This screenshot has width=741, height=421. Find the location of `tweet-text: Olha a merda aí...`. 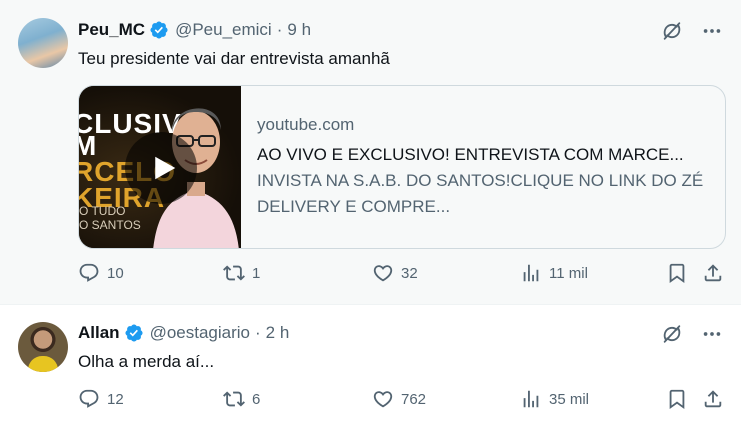

tweet-text: Olha a merda aí... is located at coordinates (146, 361).